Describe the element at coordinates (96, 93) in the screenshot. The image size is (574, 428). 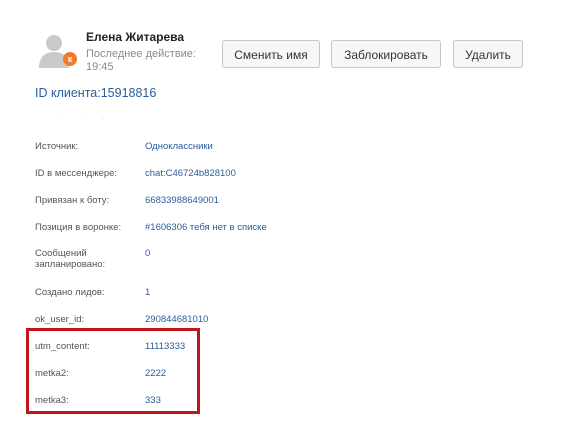
I see `client-id: ID клиента:15918816` at that location.